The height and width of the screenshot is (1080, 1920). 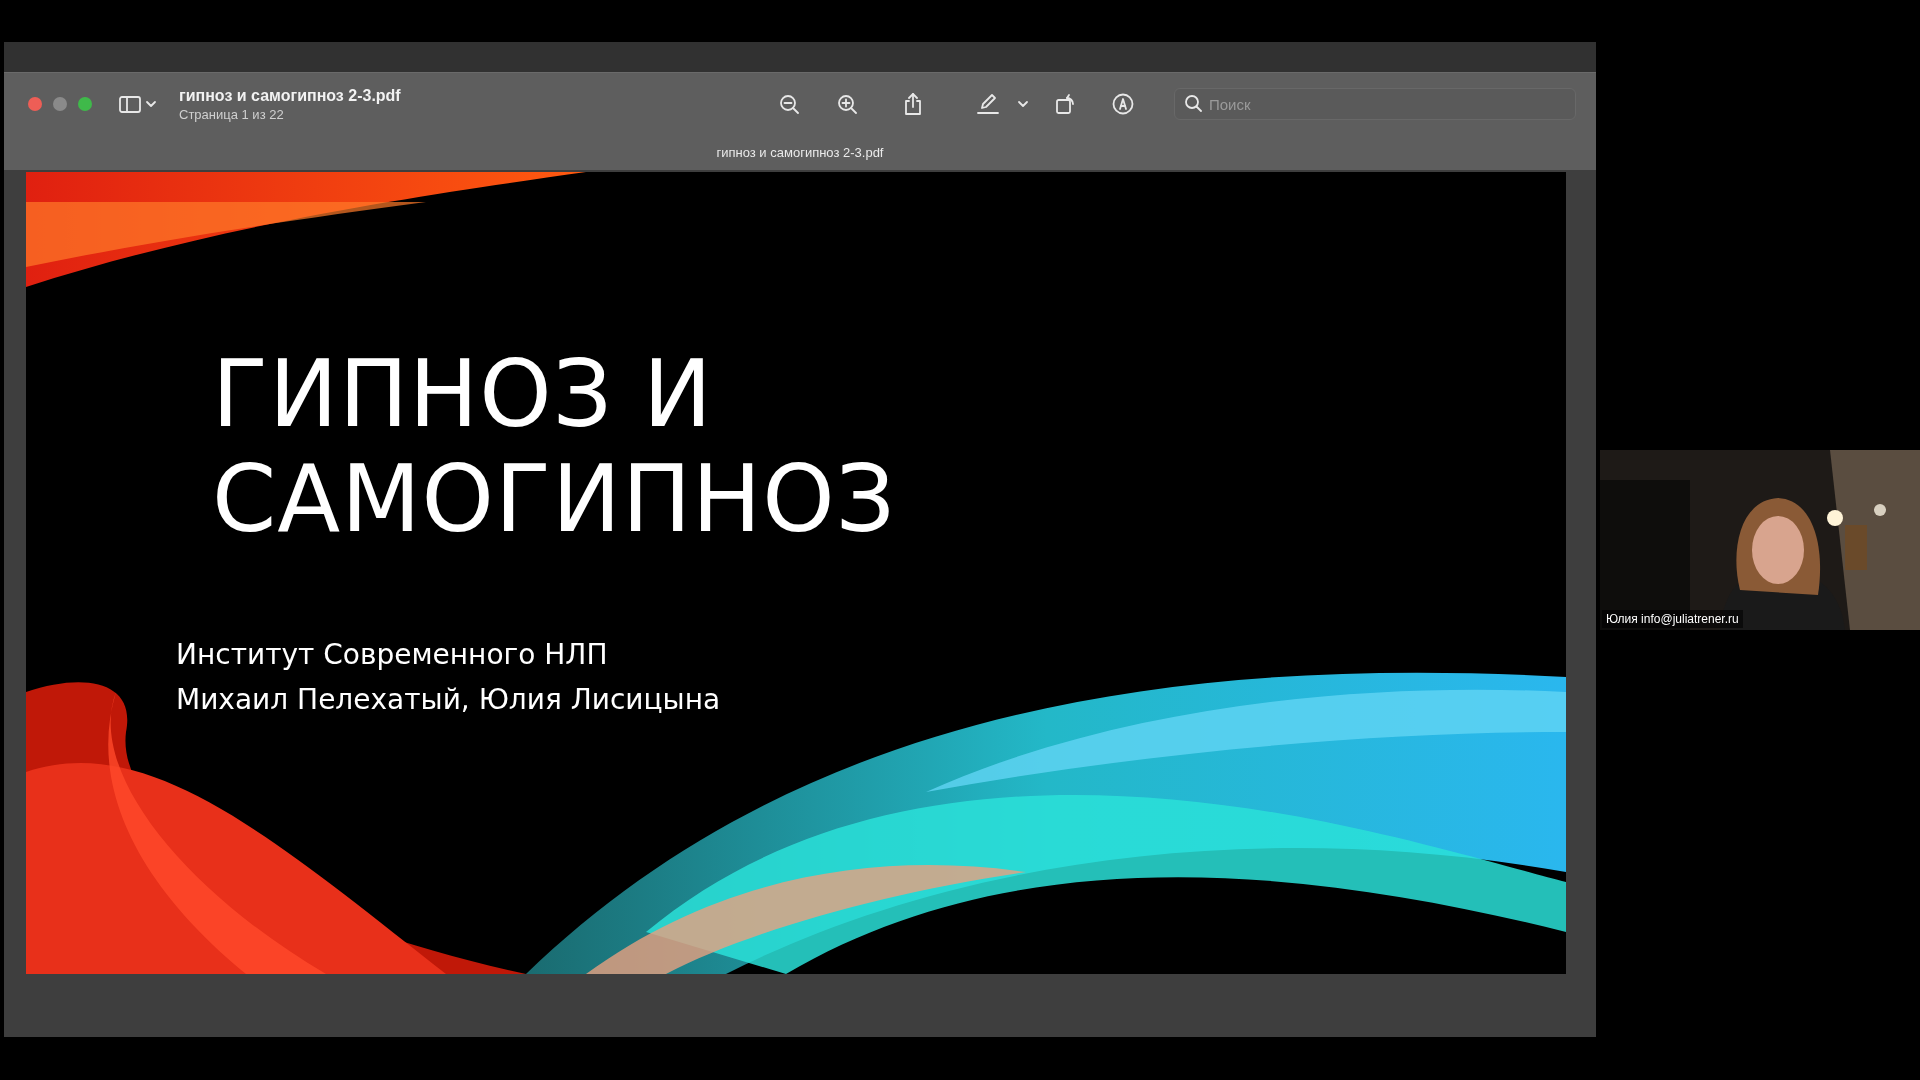 I want to click on zoom-in-icon, so click(x=847, y=104).